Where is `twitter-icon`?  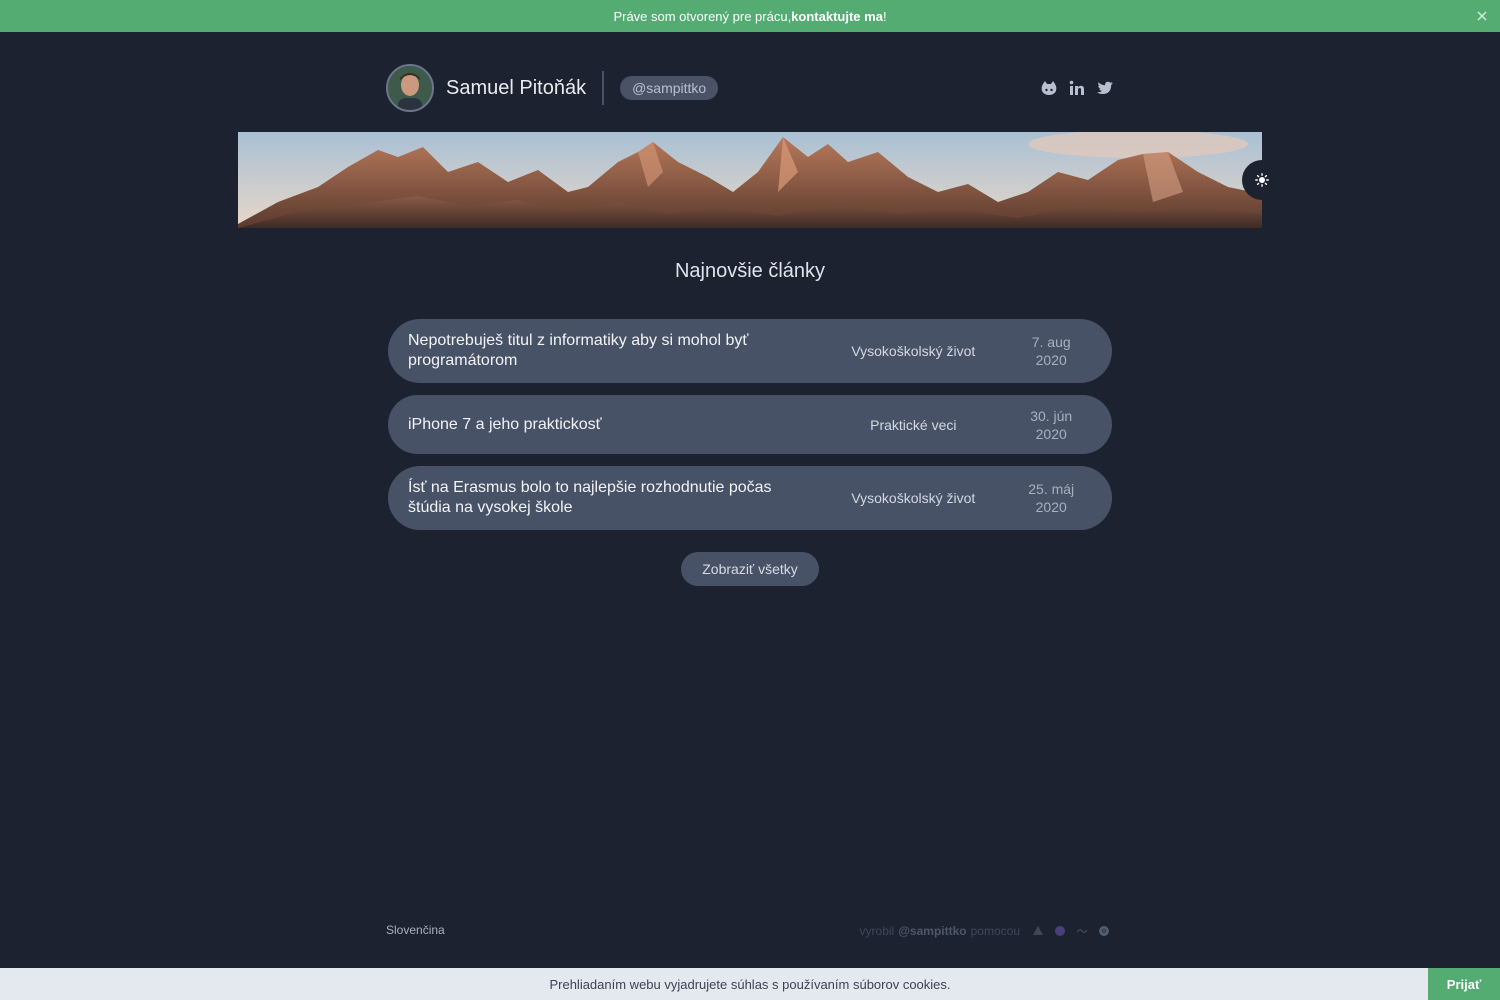
twitter-icon is located at coordinates (1105, 88).